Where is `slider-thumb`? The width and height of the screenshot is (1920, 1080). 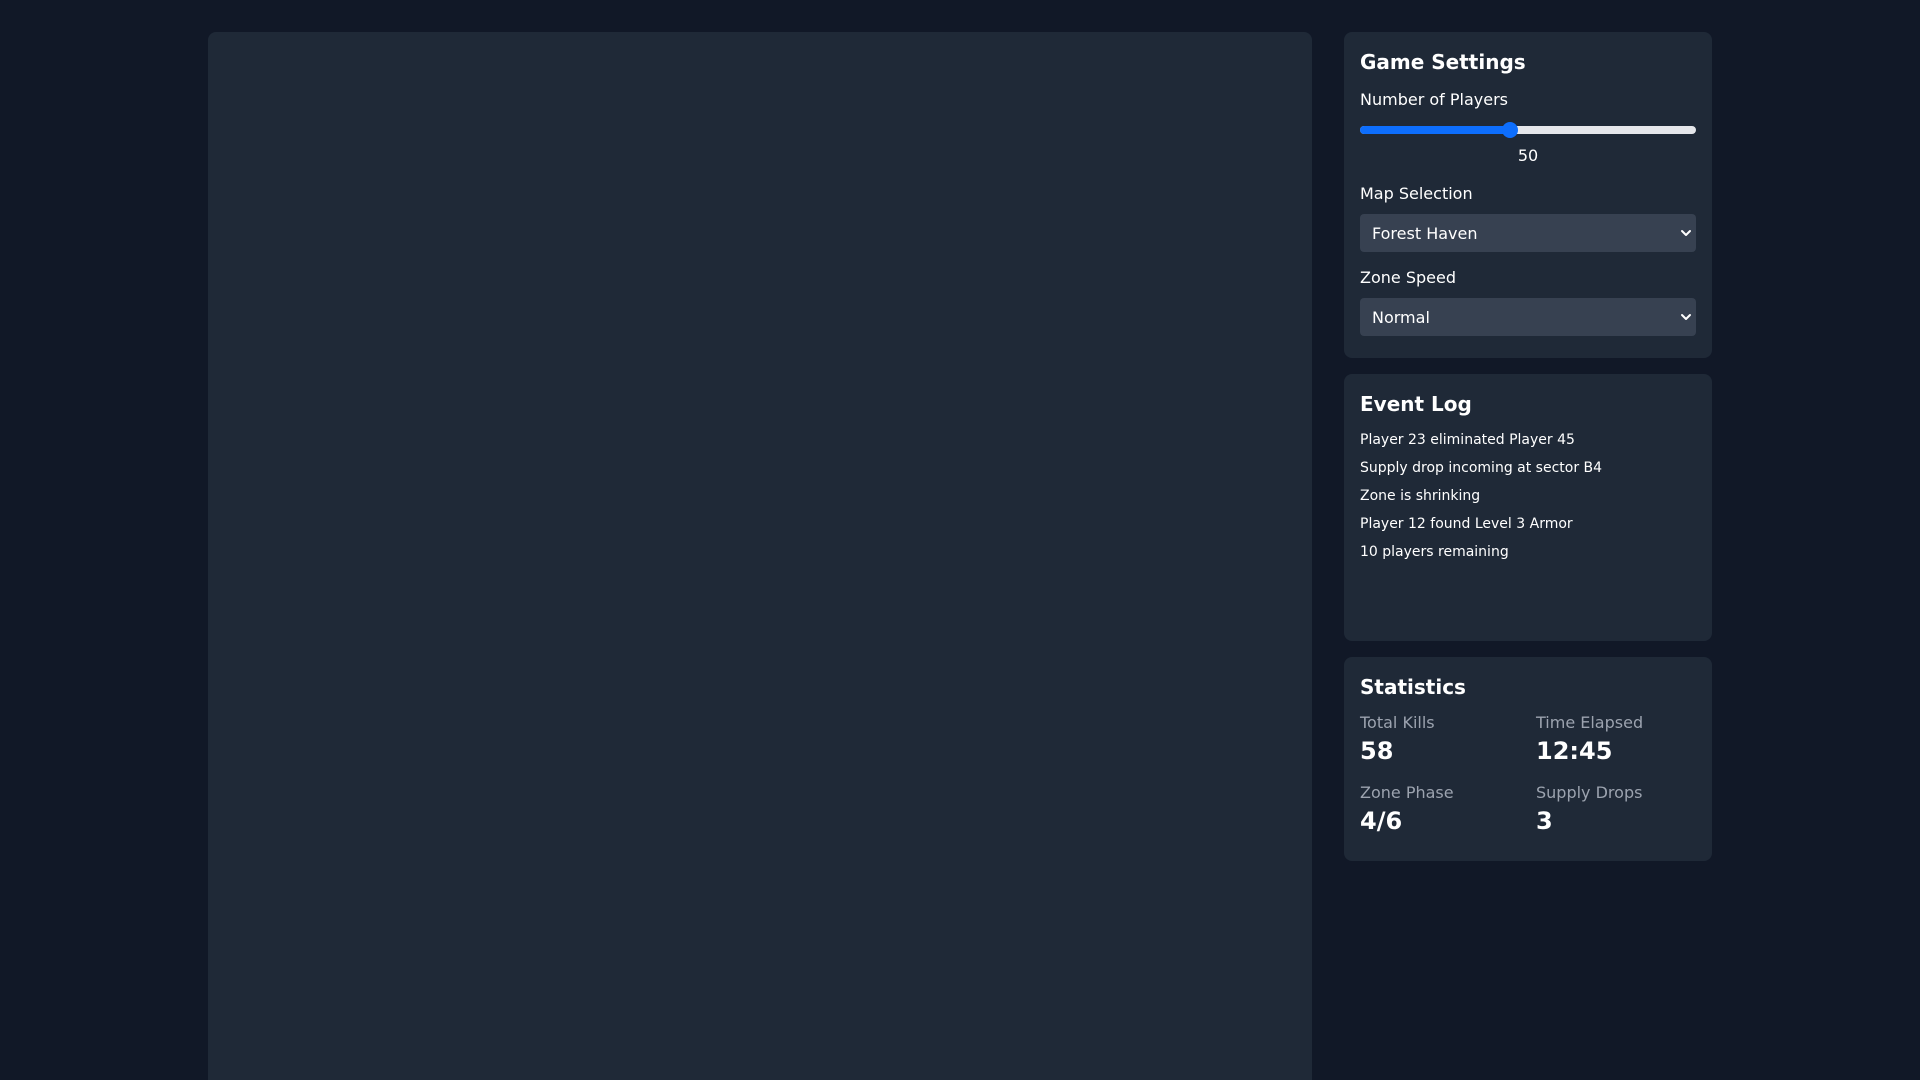
slider-thumb is located at coordinates (1510, 130).